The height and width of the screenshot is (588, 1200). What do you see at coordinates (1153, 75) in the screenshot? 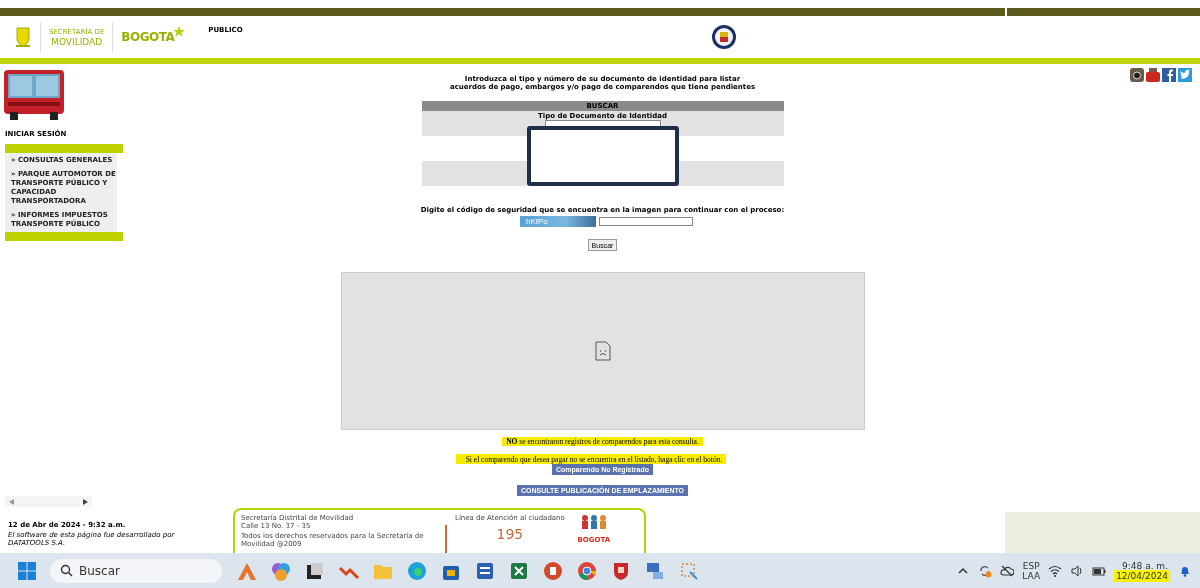
I see `video-icon` at bounding box center [1153, 75].